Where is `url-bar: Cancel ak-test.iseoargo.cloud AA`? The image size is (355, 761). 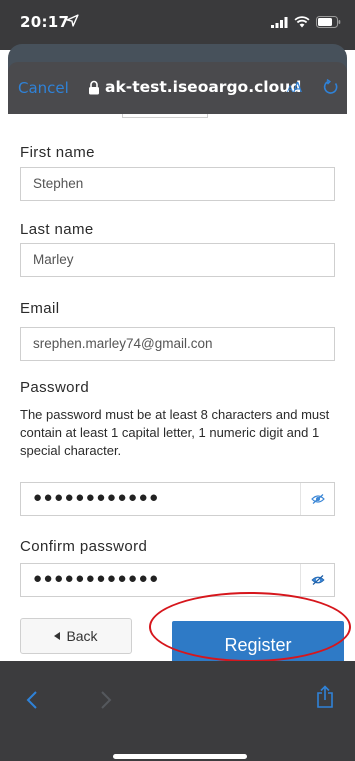
url-bar: Cancel ak-test.iseoargo.cloud AA is located at coordinates (177, 88).